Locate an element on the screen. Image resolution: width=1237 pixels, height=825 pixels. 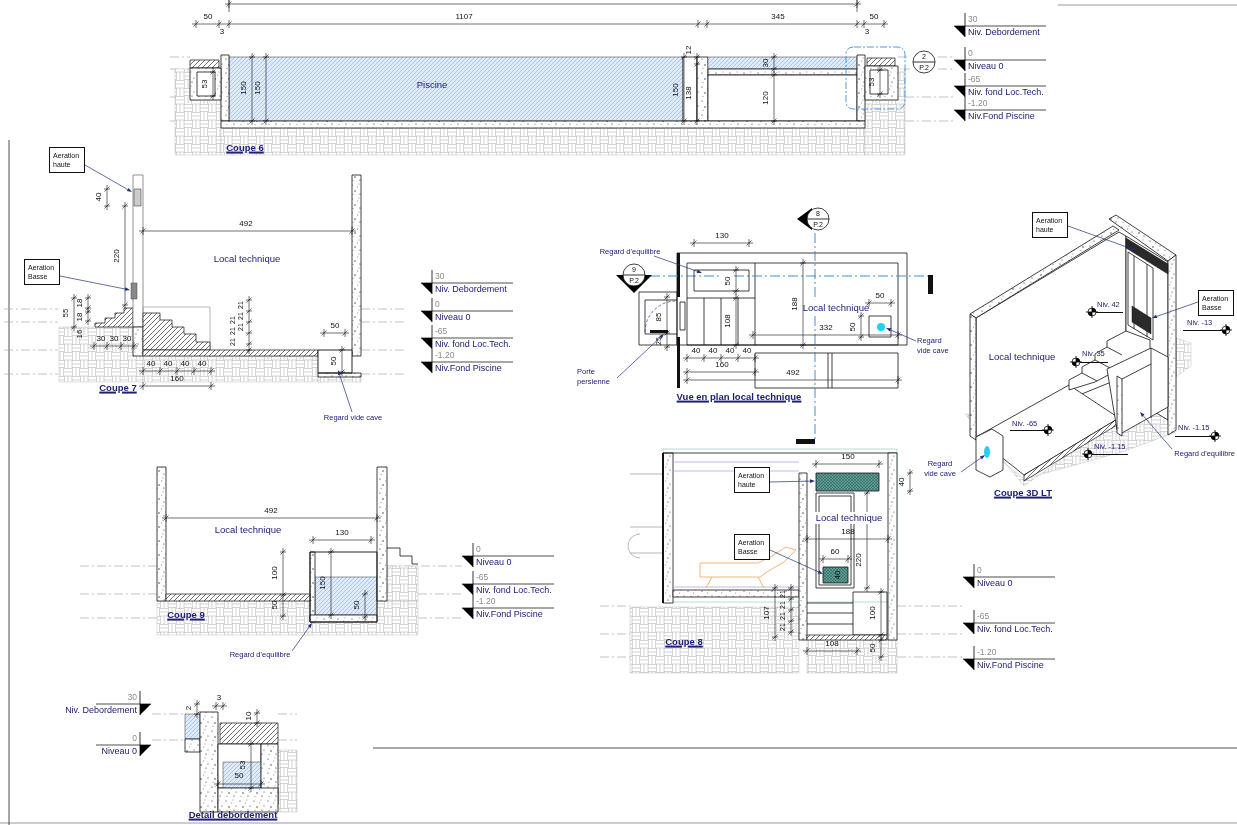
section-marker-icon is located at coordinates (924, 62).